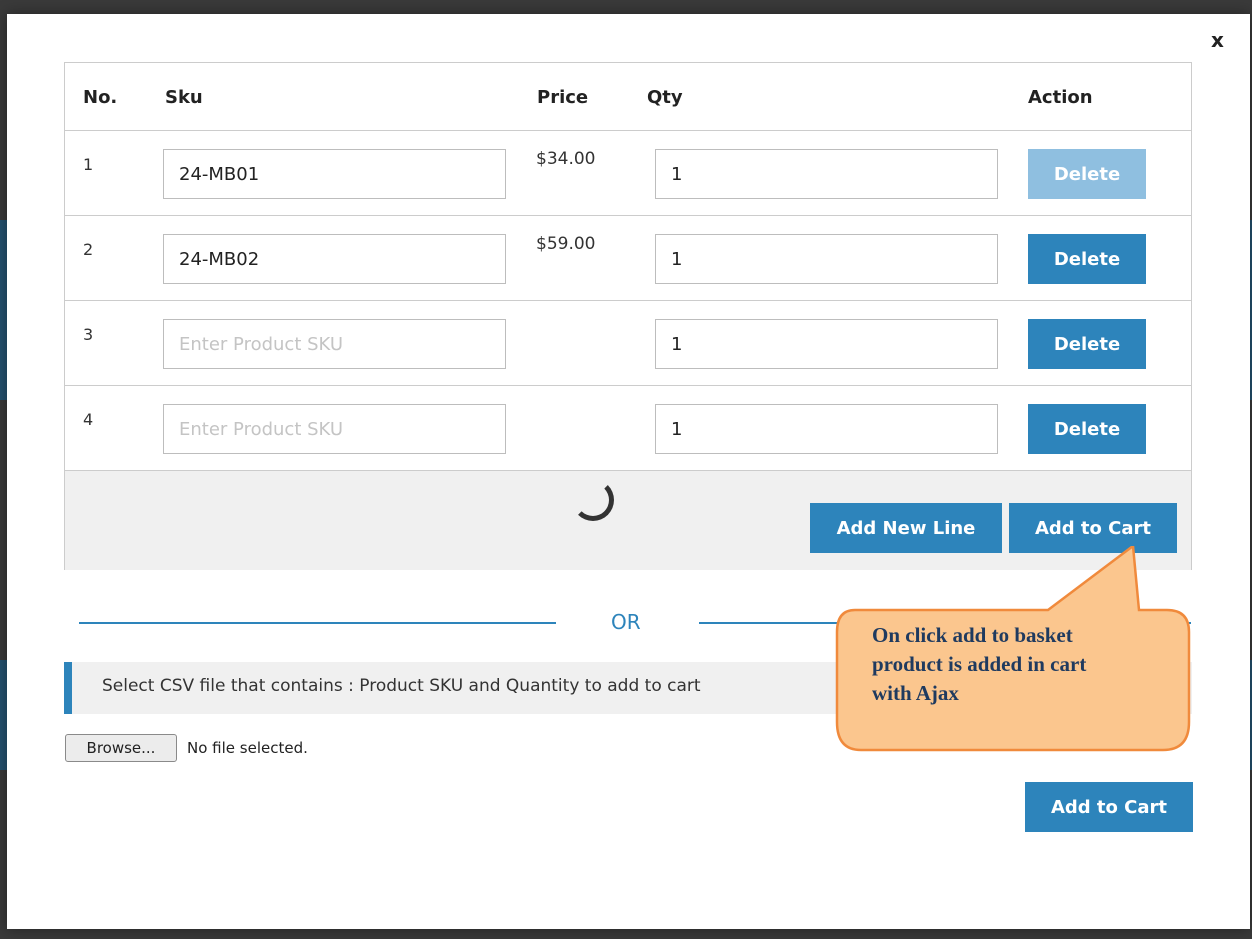 The width and height of the screenshot is (1252, 939). Describe the element at coordinates (1060, 97) in the screenshot. I see `column-header-action: Action` at that location.